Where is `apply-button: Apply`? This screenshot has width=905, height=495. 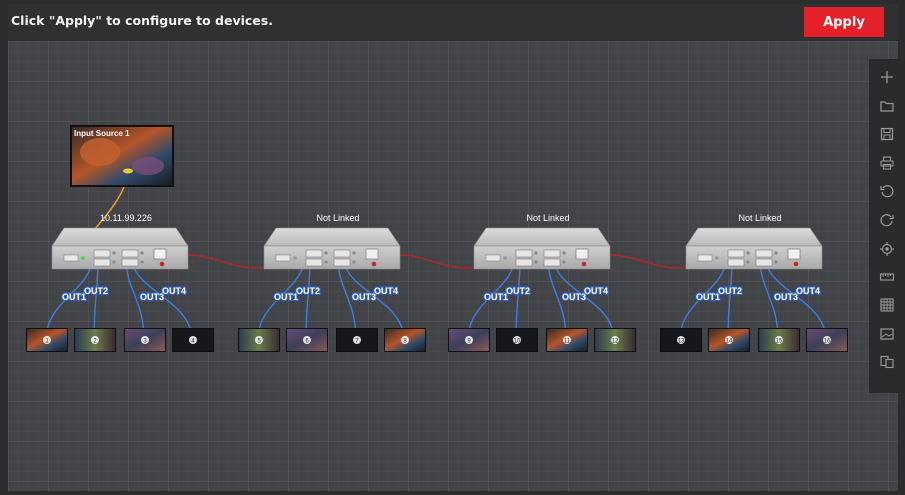
apply-button: Apply is located at coordinates (844, 22).